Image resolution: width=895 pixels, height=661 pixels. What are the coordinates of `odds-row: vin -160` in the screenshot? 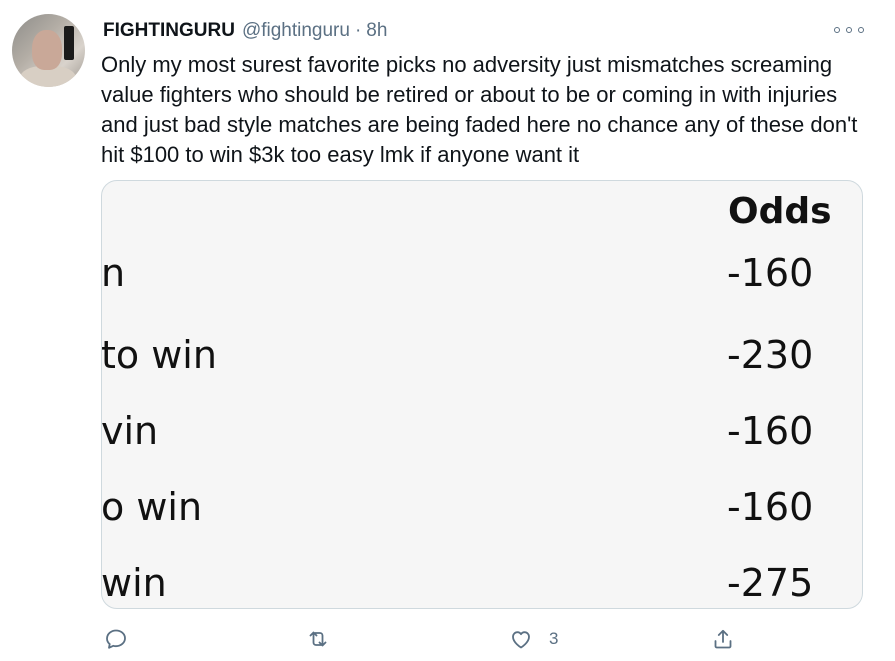 It's located at (482, 434).